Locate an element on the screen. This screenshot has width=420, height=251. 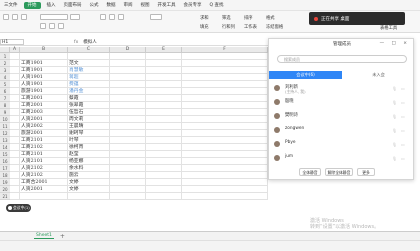
table-cell: 工商2001 is located at coordinates (44, 98).